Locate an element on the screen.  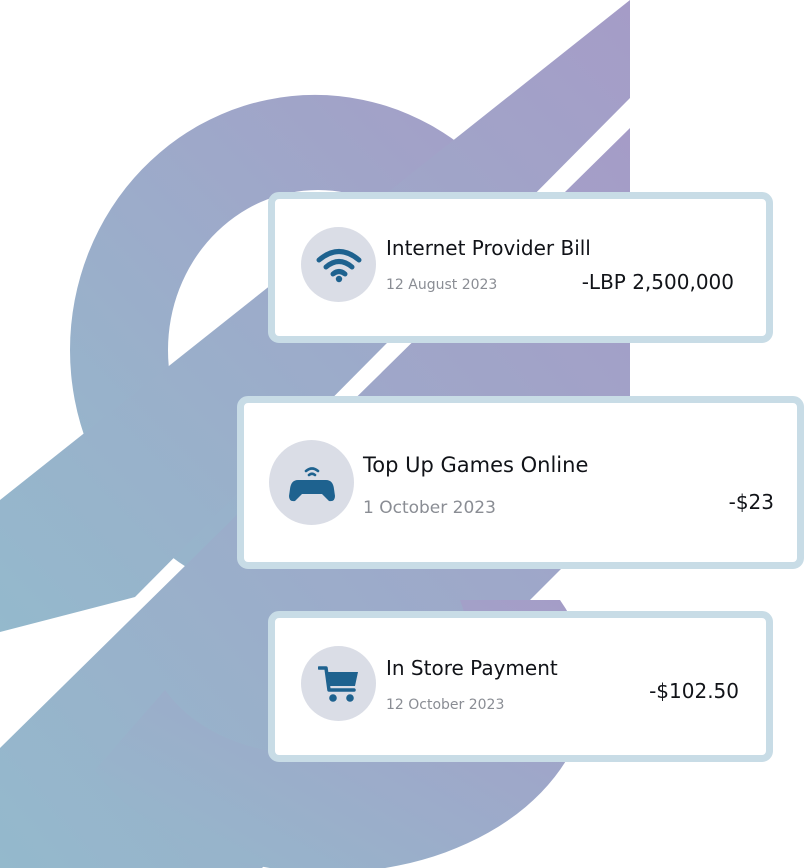
shopping-cart-icon is located at coordinates (337, 683).